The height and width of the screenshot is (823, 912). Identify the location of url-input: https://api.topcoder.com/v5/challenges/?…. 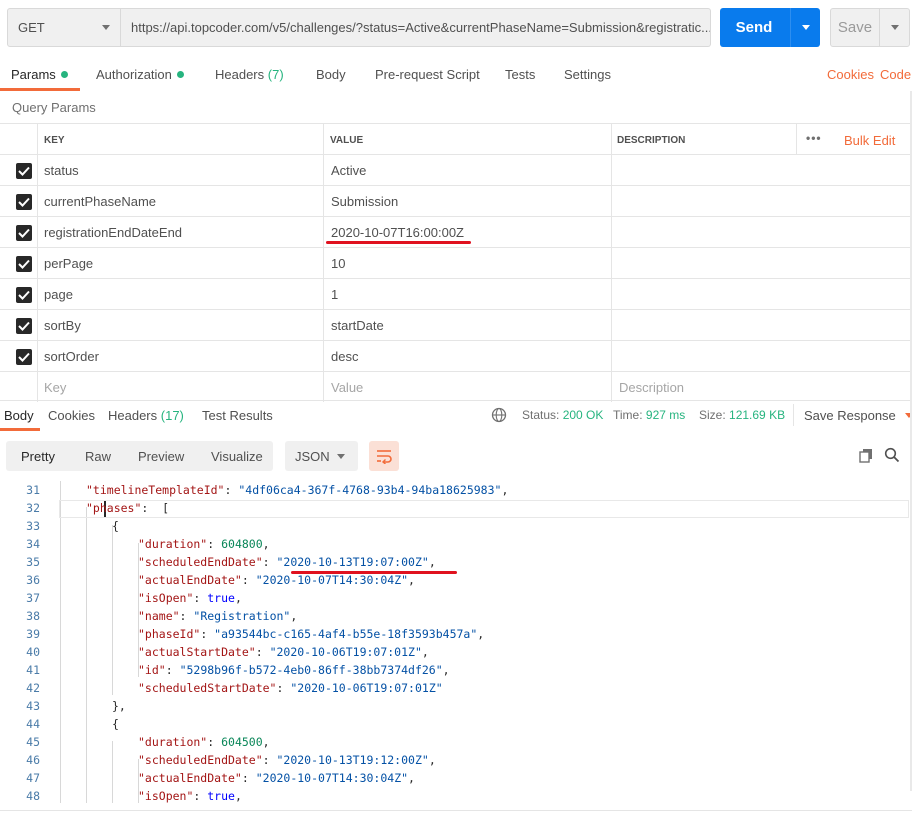
(416, 27).